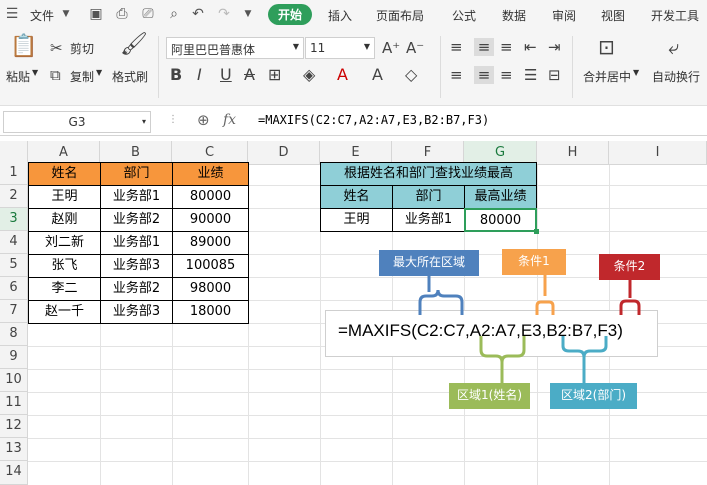  Describe the element at coordinates (529, 329) in the screenshot. I see `callout-brackets` at that location.